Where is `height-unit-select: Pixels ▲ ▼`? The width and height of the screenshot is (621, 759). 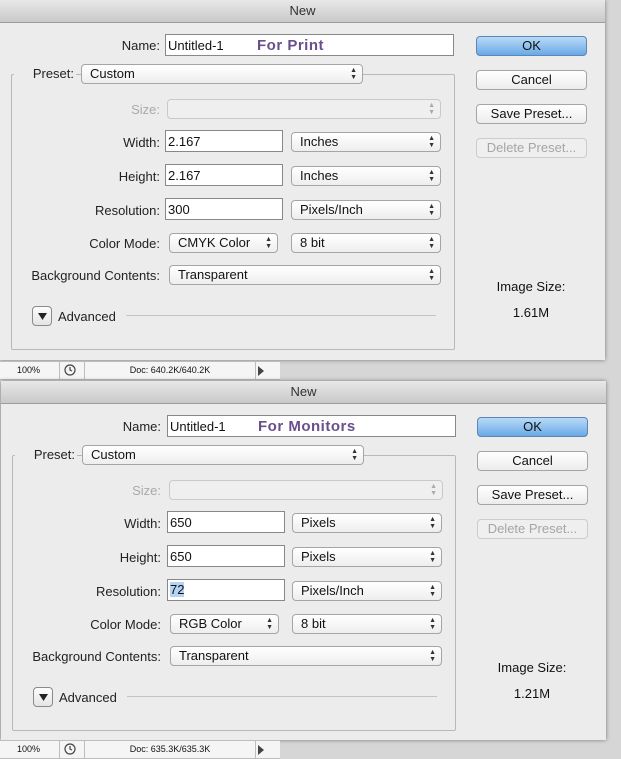
height-unit-select: Pixels ▲ ▼ is located at coordinates (367, 557).